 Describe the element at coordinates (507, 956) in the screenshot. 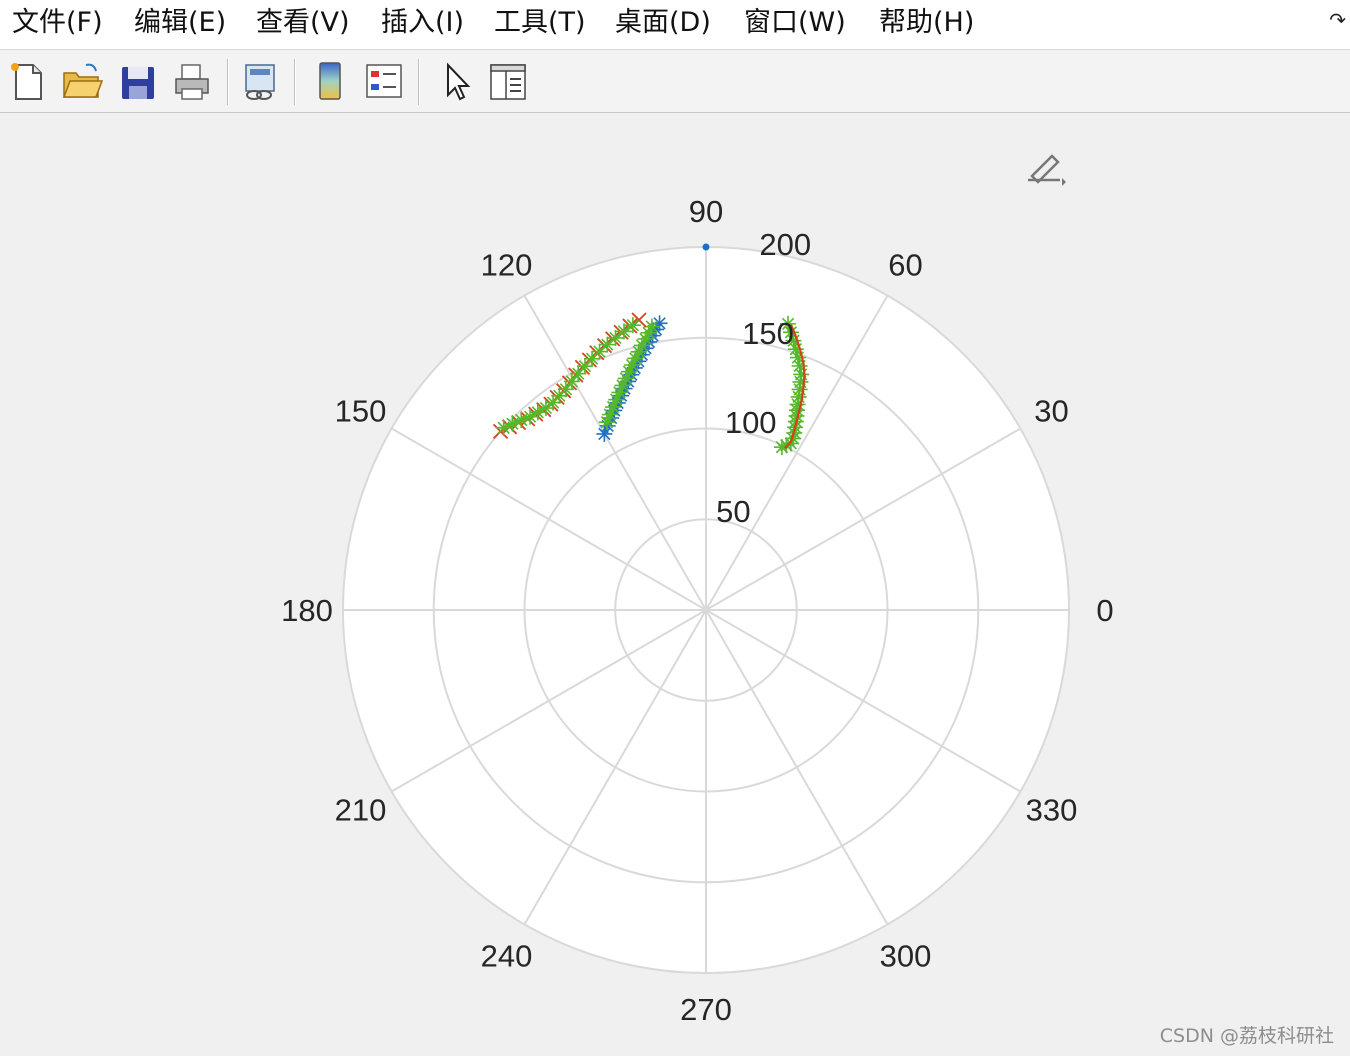

I see `theta-tick-label: 240` at that location.